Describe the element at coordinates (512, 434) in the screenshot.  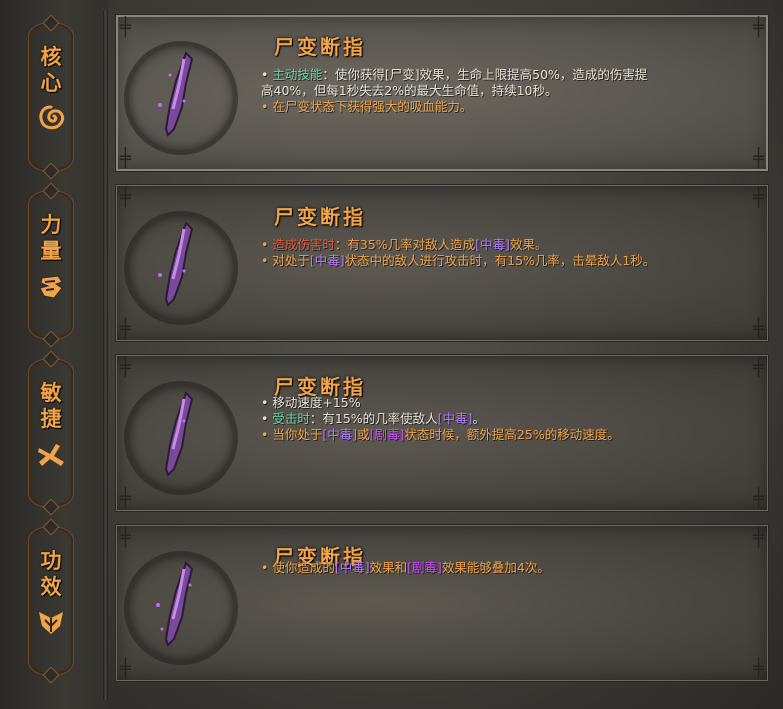
I see `description-text: 状态时候，额外提高25%的移动速度。` at that location.